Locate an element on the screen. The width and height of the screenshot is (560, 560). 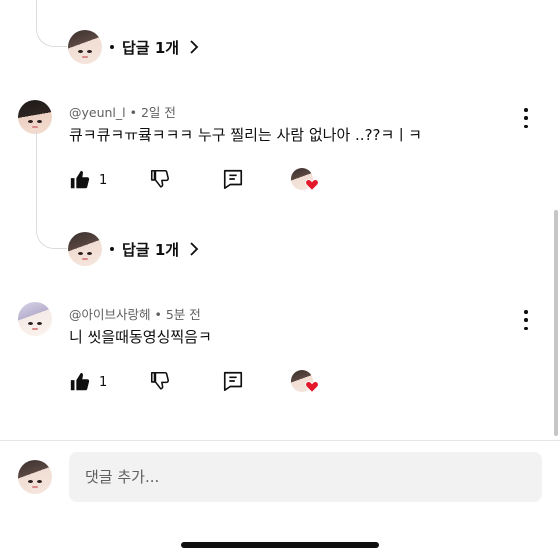
user-avatar is located at coordinates (35, 477).